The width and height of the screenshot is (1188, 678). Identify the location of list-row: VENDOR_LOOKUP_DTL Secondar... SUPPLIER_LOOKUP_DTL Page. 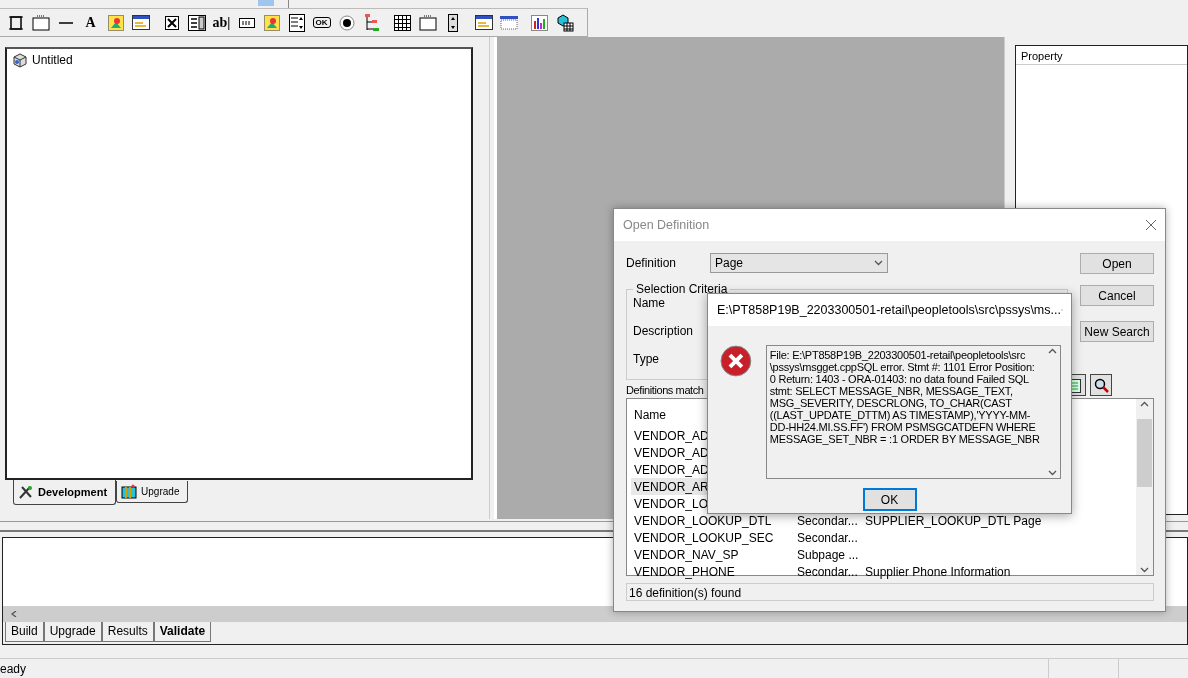
(882, 520).